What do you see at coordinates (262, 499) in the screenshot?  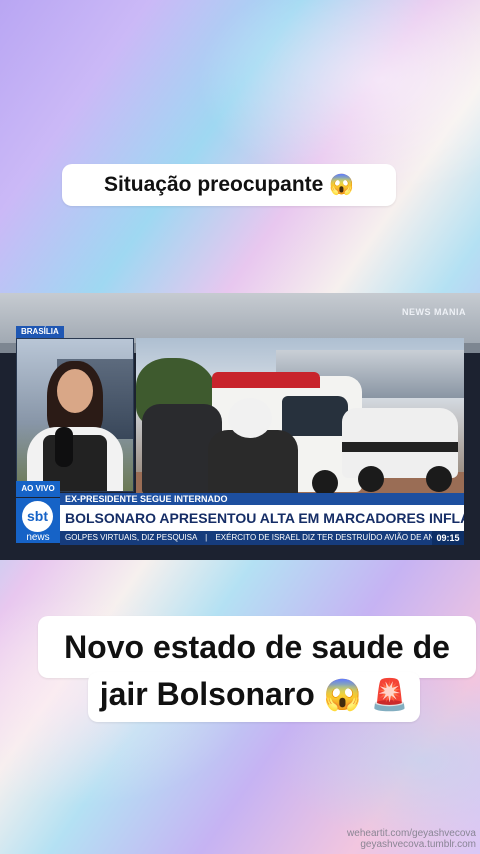 I see `headline-kicker: EX-PRESIDENTE SEGUE INTERNADO` at bounding box center [262, 499].